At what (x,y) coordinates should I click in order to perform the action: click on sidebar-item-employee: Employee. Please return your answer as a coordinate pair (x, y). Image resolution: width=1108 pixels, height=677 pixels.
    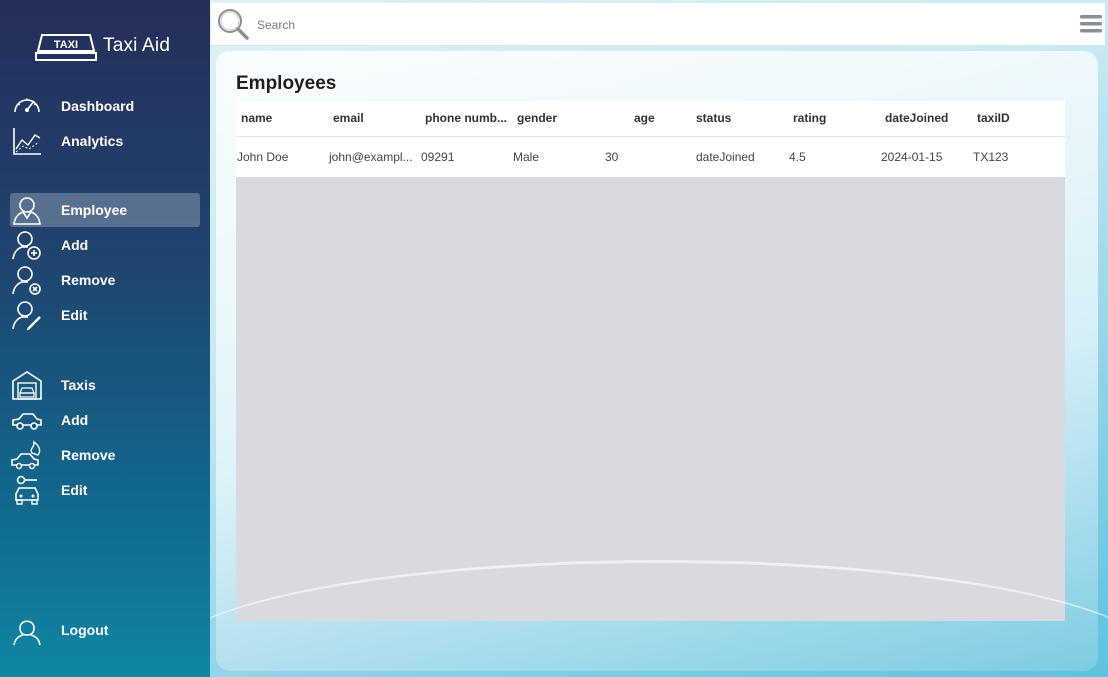
    Looking at the image, I should click on (105, 210).